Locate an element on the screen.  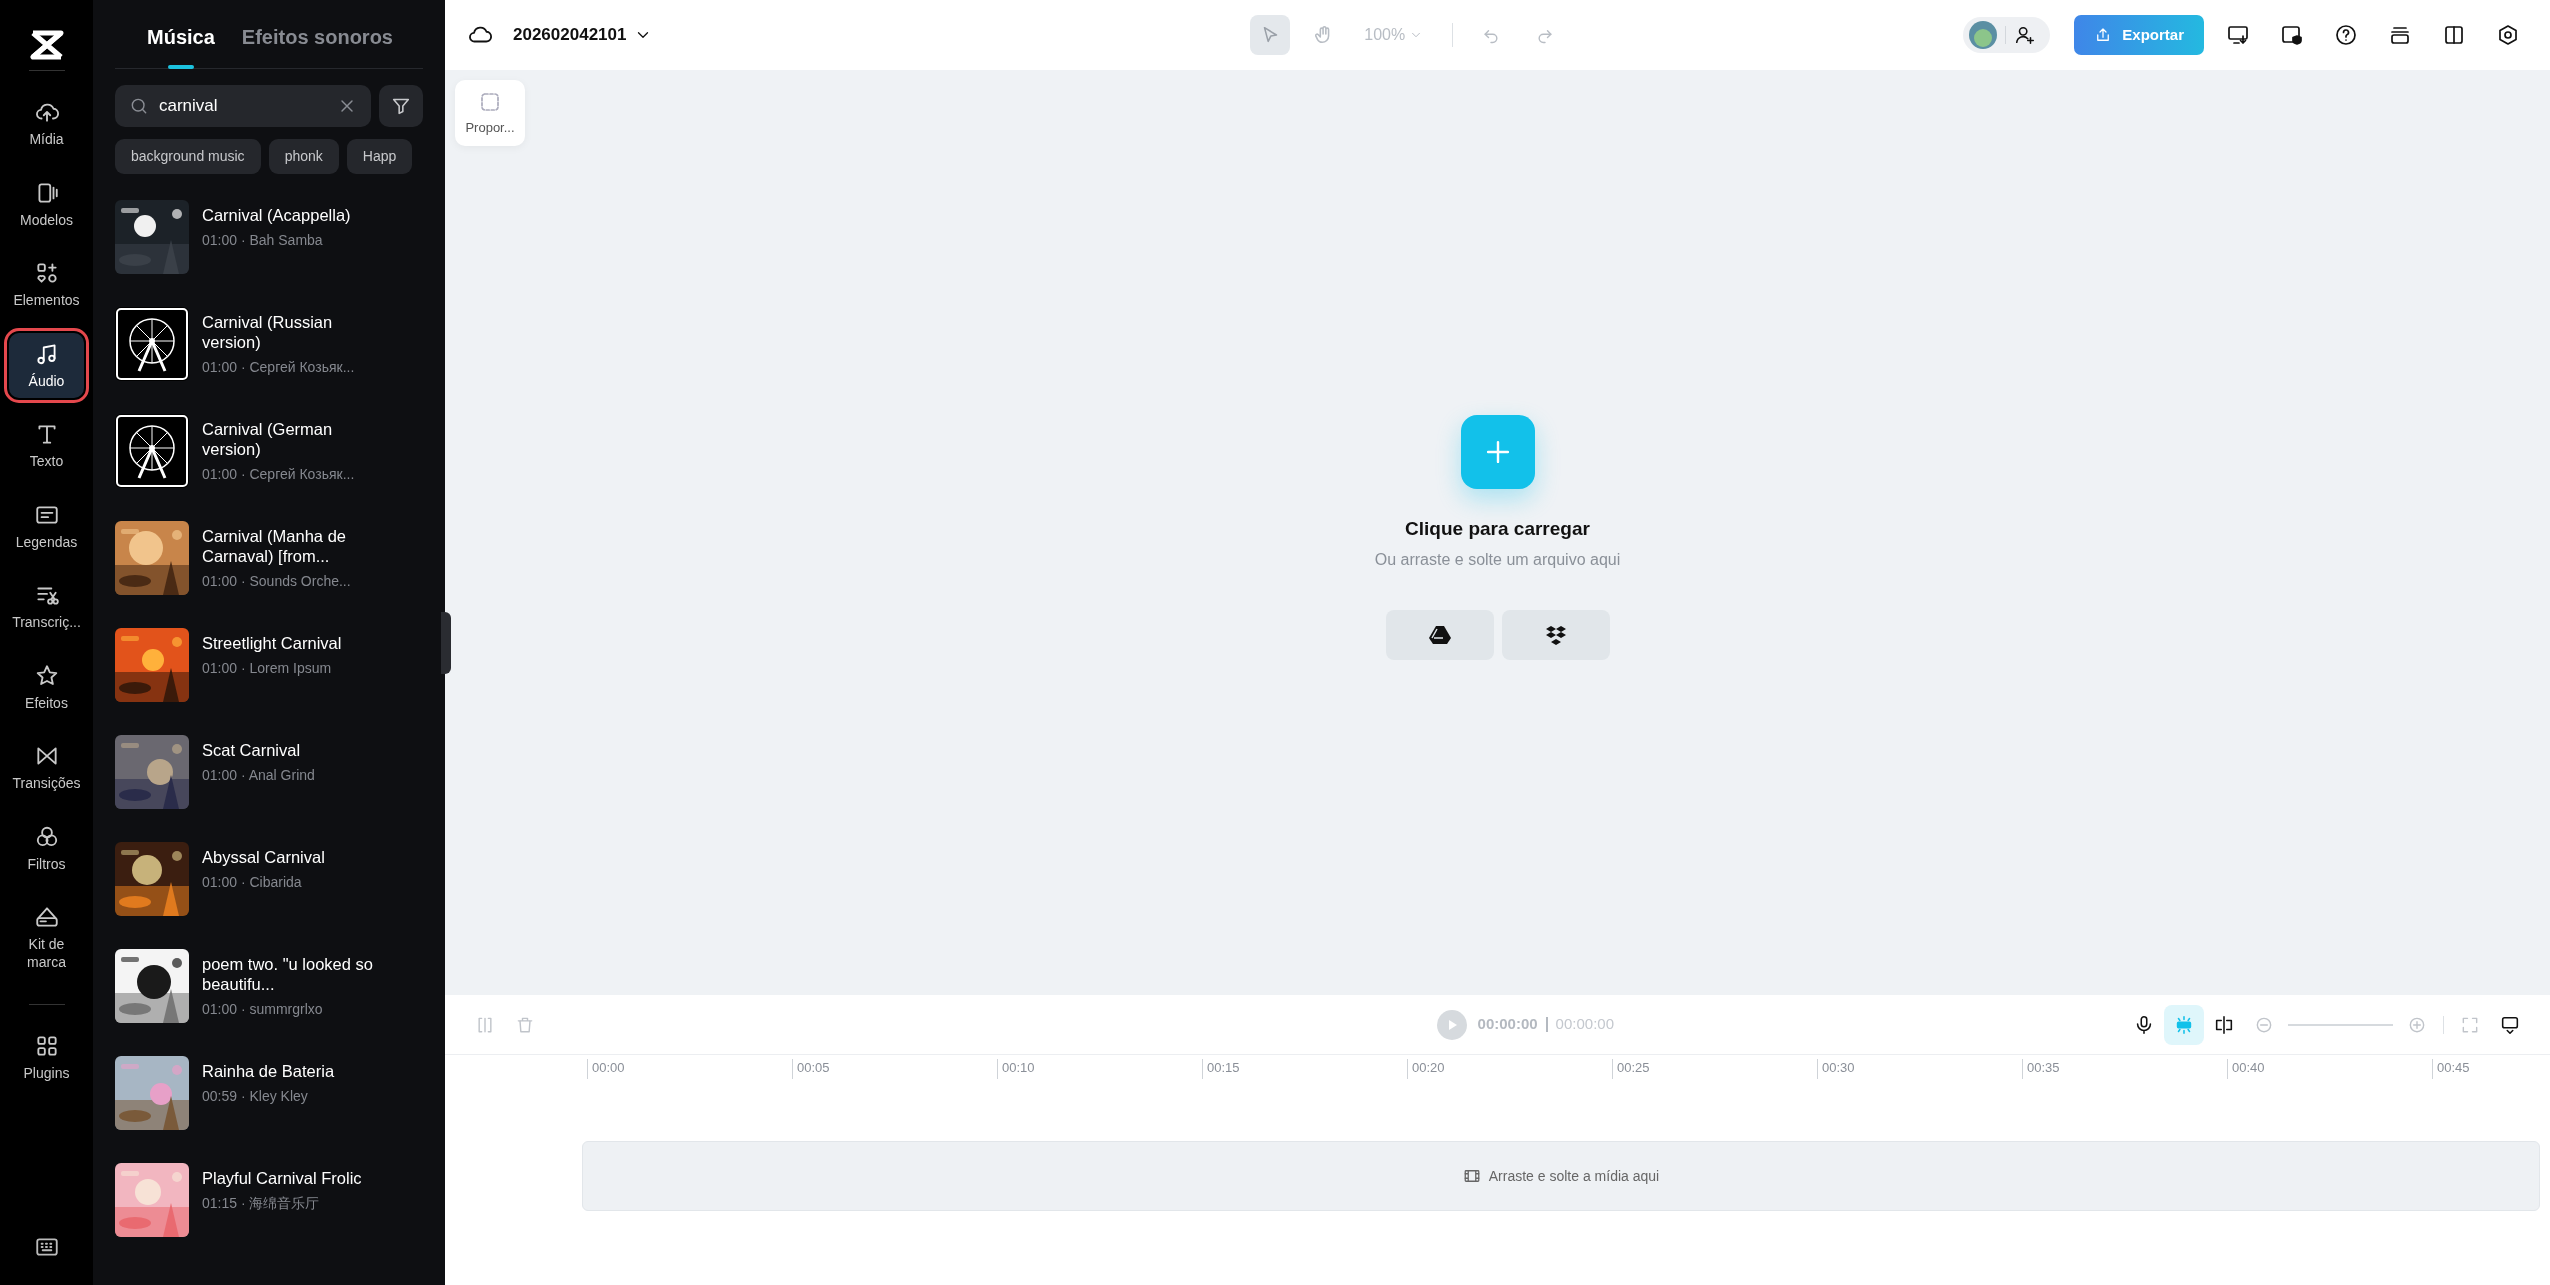
media-drop-track: Arraste e solte a mídia aqui is located at coordinates (1561, 1176).